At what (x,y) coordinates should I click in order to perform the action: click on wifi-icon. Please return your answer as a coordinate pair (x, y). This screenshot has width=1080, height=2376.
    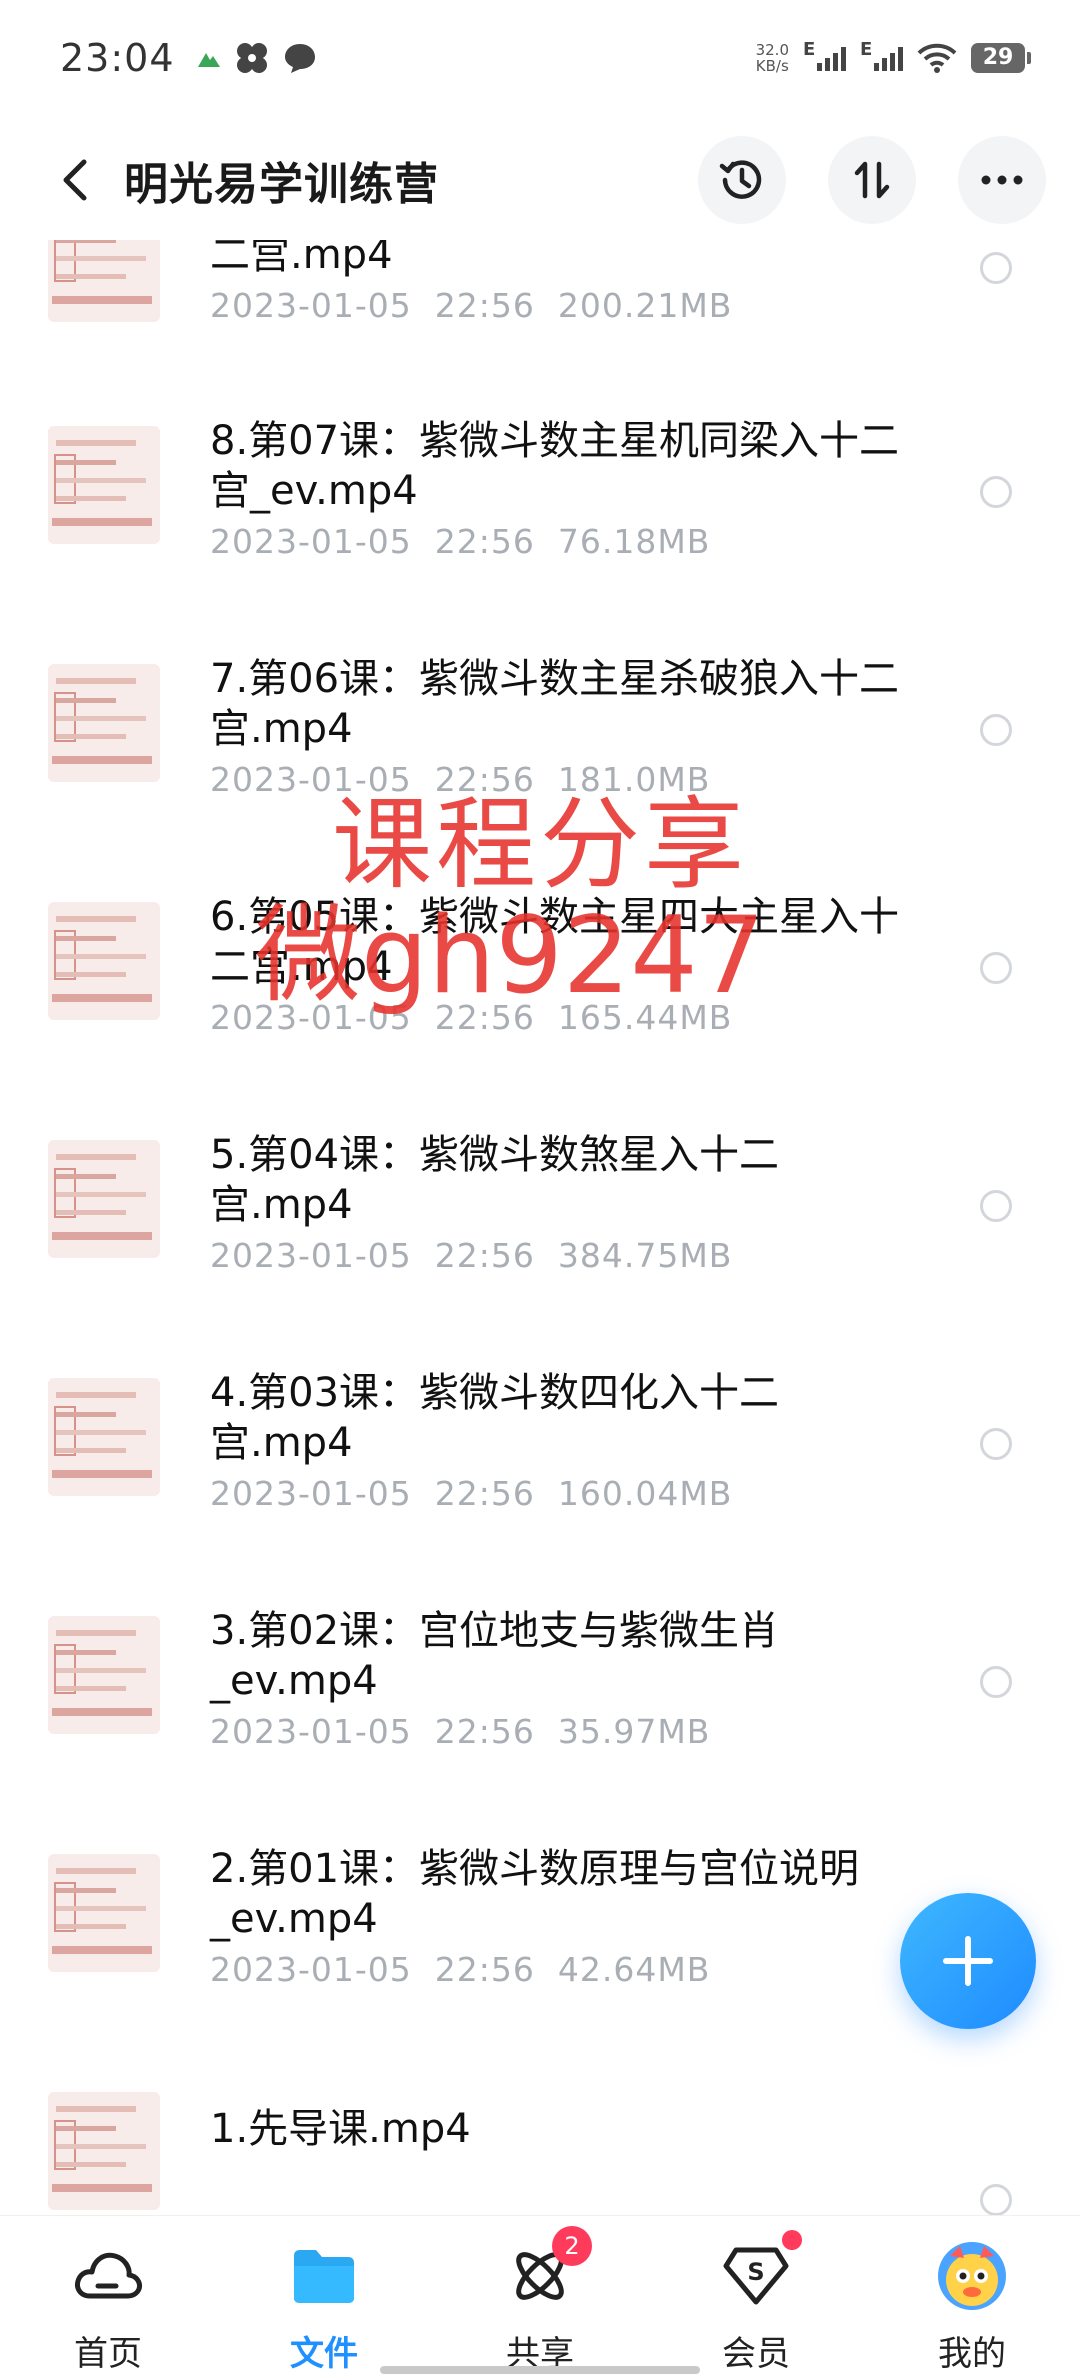
    Looking at the image, I should click on (937, 58).